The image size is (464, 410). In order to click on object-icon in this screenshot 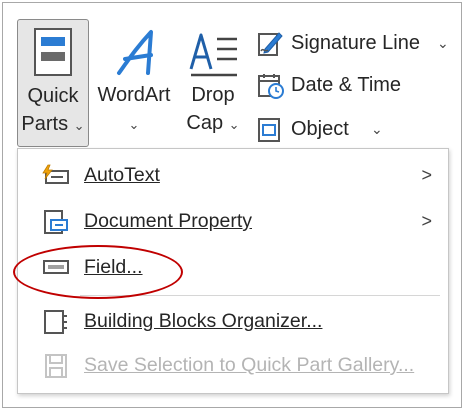, I will do `click(269, 130)`.